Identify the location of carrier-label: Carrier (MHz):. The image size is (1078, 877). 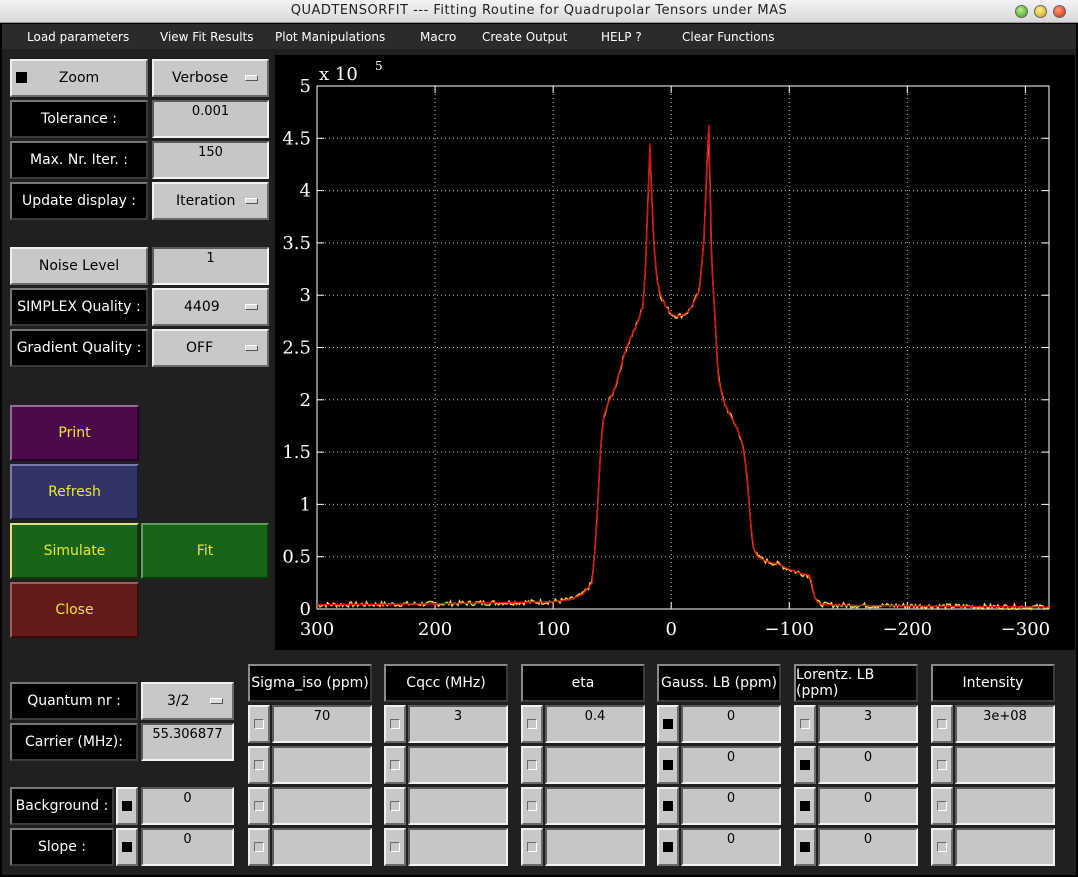
(74, 742).